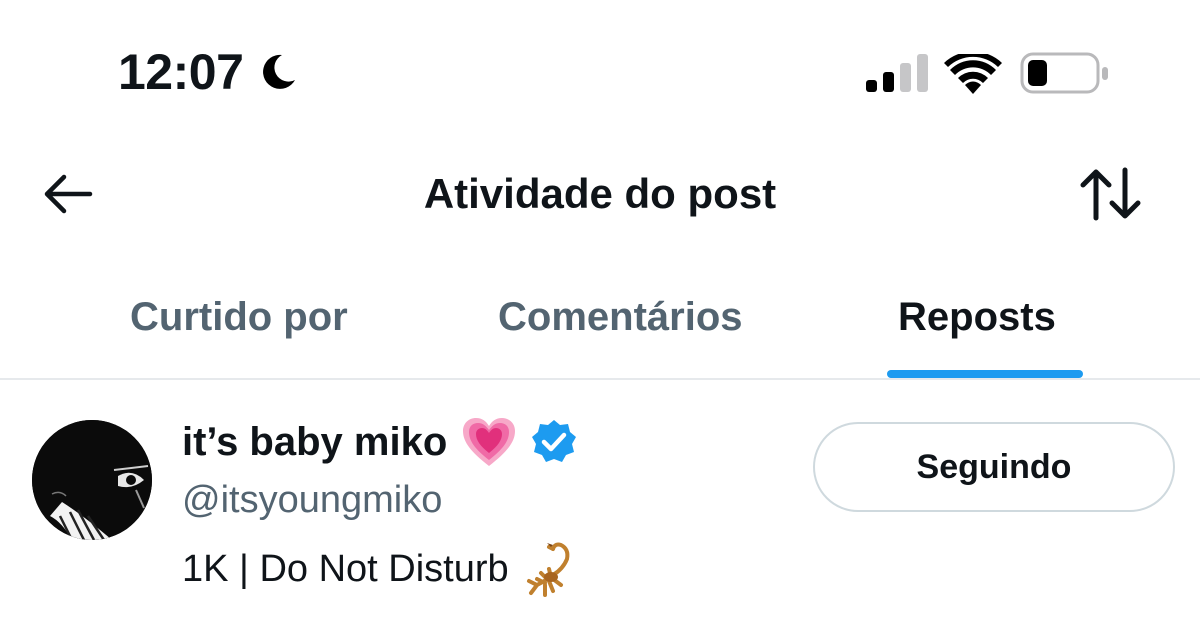  Describe the element at coordinates (600, 379) in the screenshot. I see `divider` at that location.